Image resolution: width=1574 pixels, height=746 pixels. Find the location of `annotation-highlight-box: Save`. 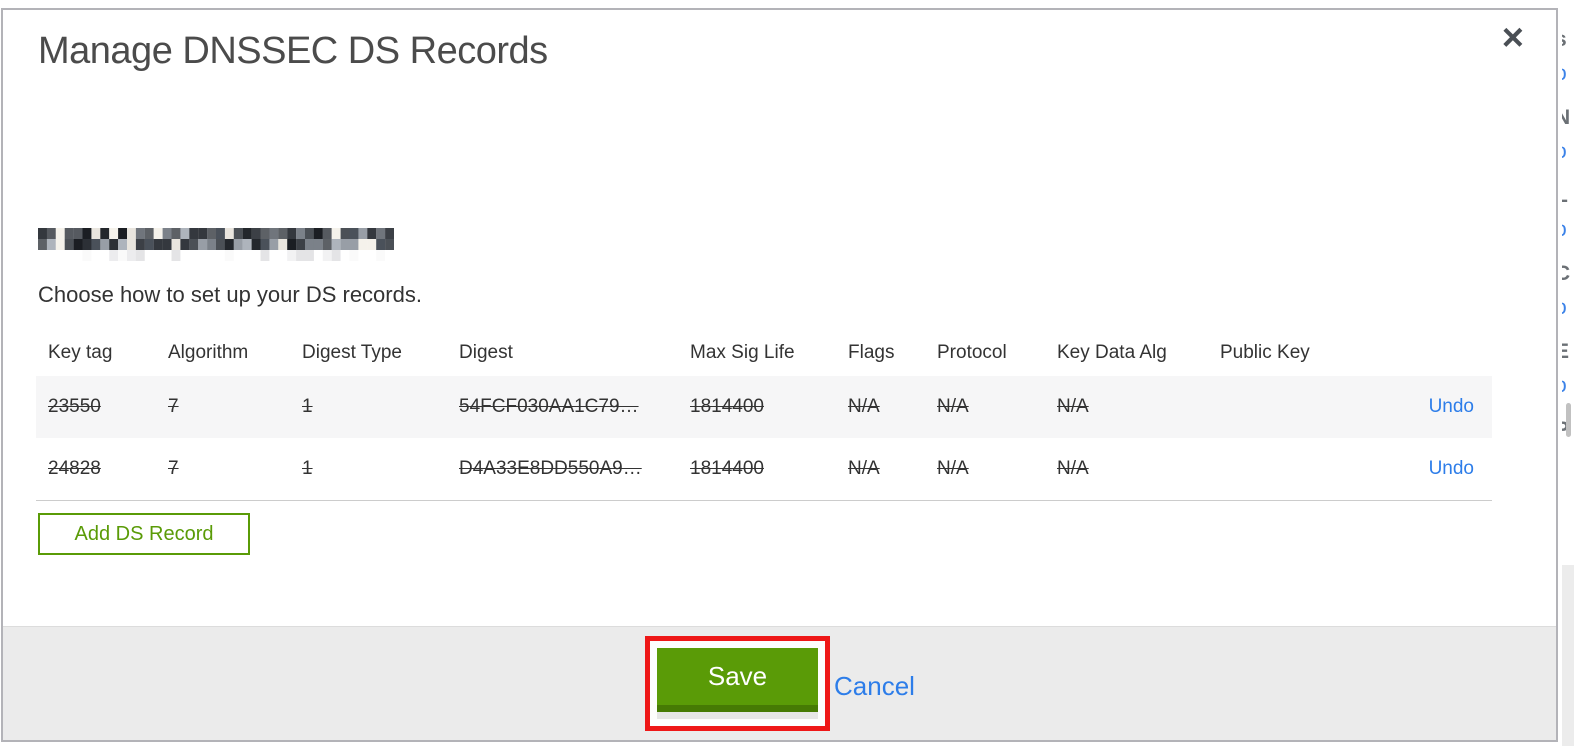

annotation-highlight-box: Save is located at coordinates (737, 683).